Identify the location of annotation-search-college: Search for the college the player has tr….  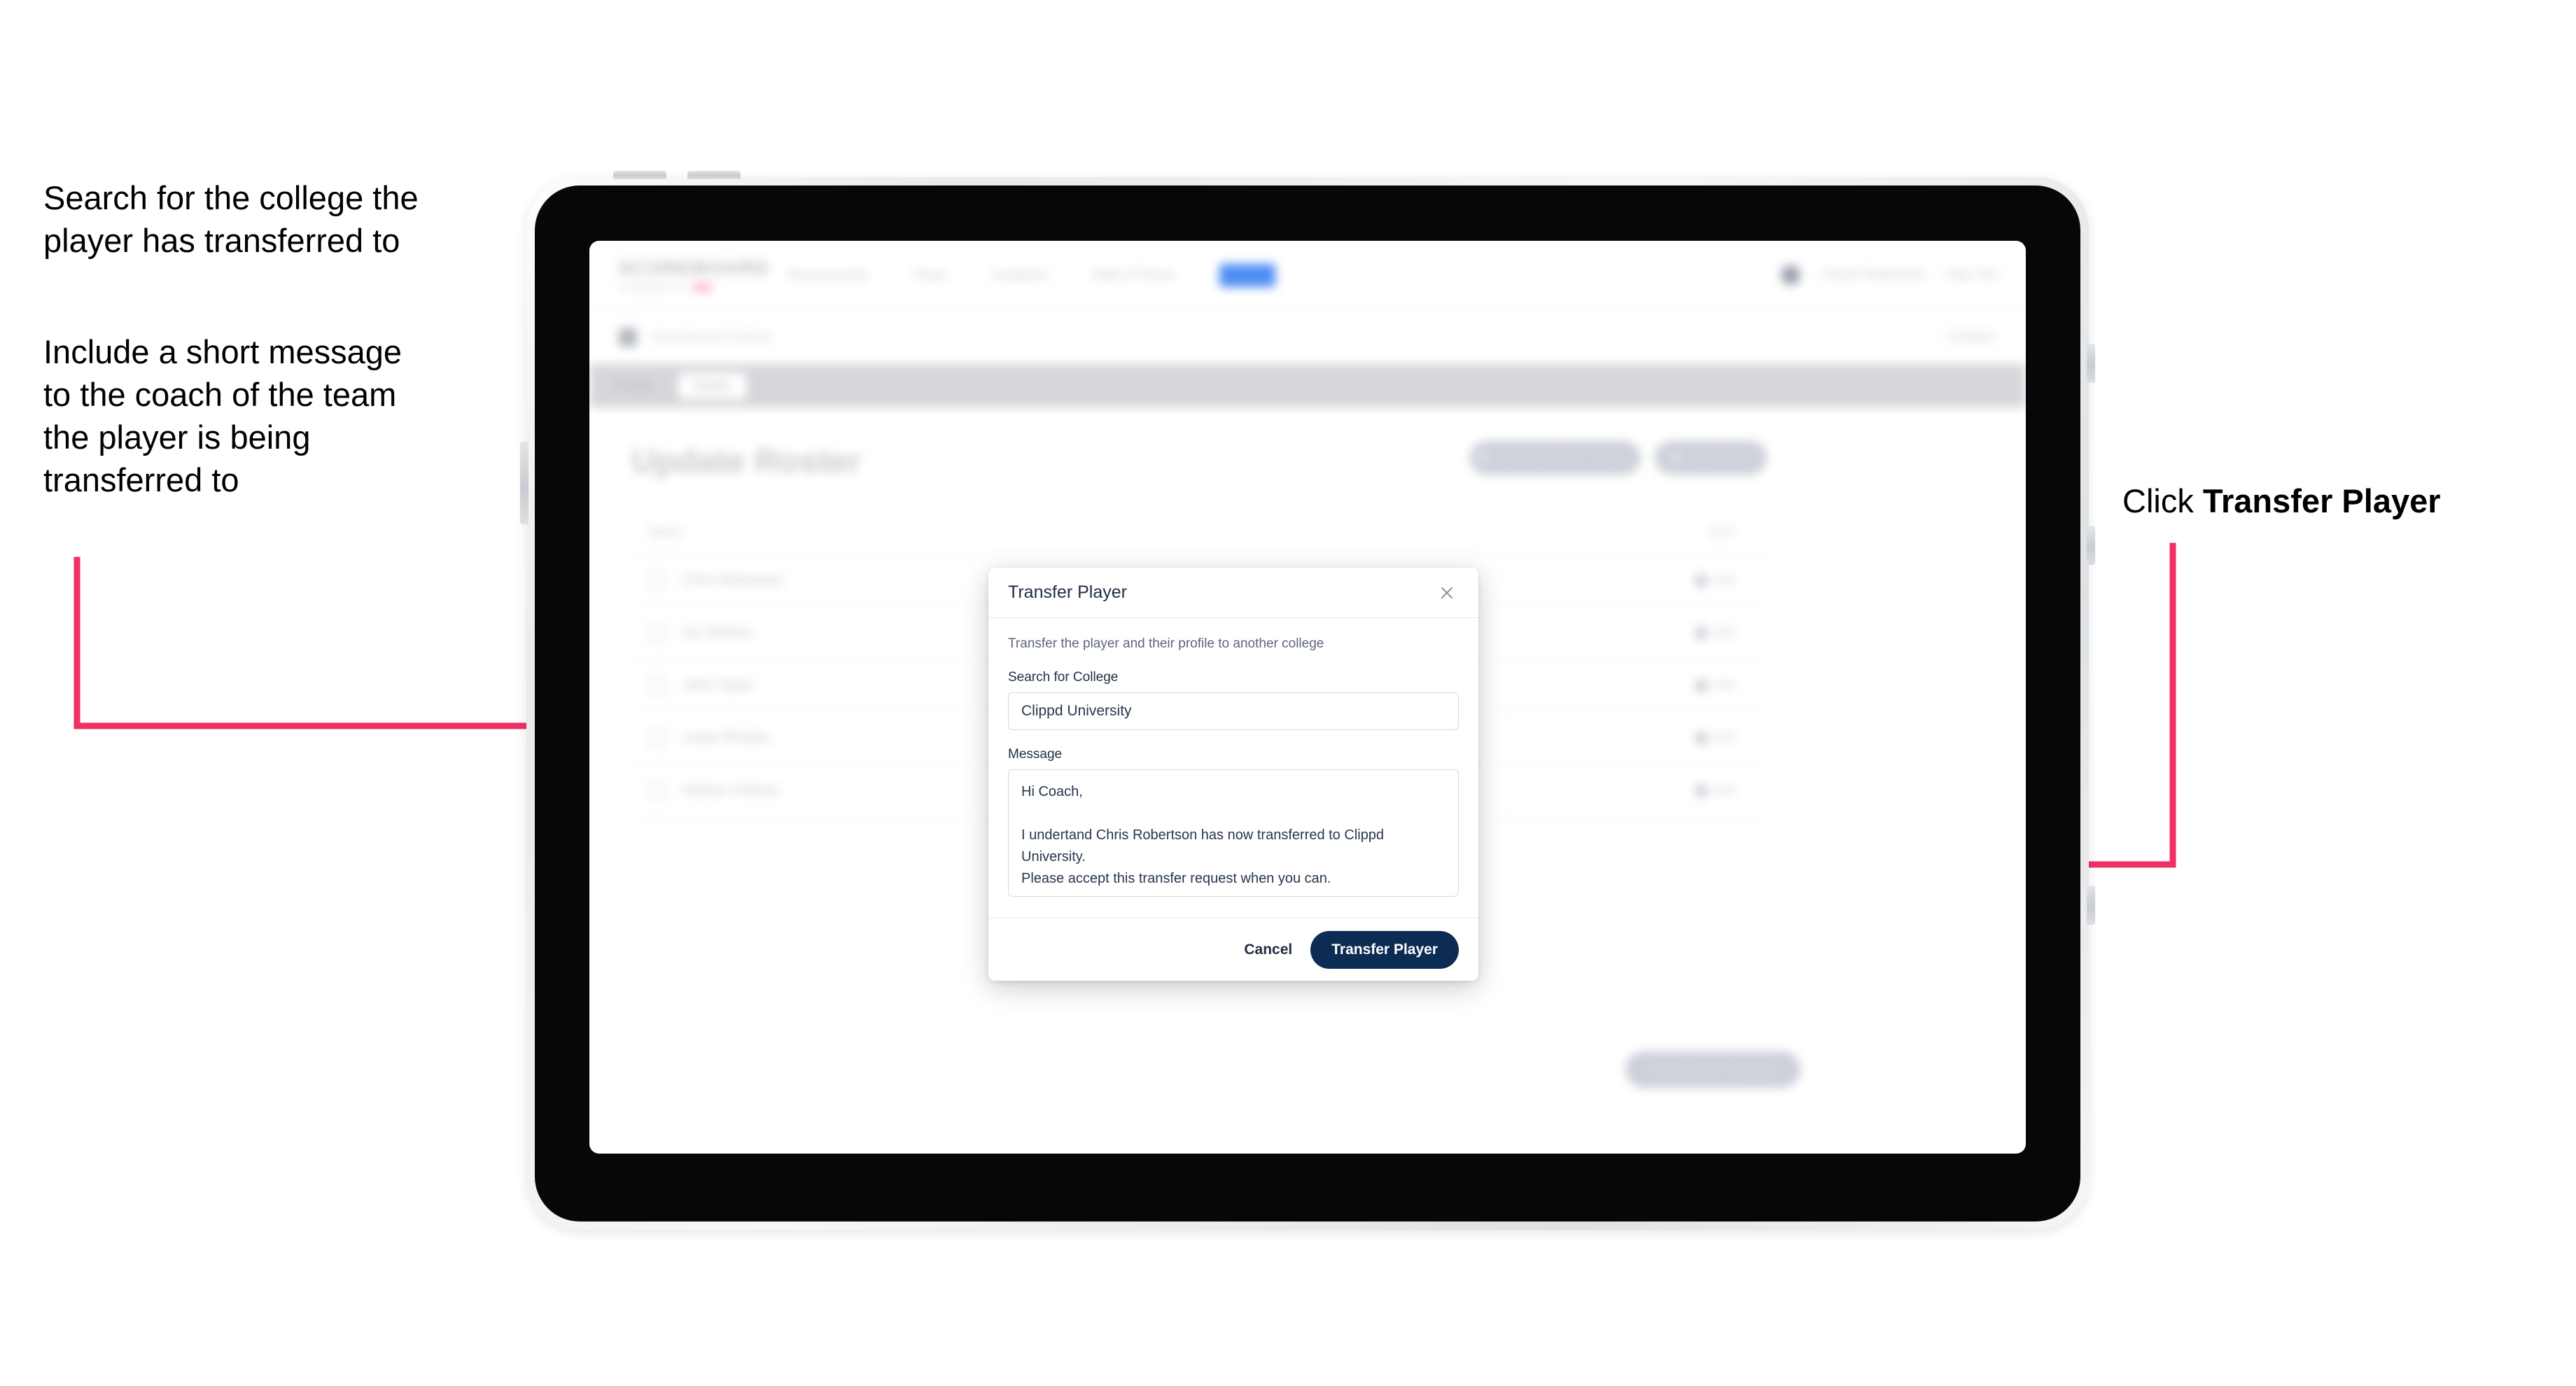
(231, 219).